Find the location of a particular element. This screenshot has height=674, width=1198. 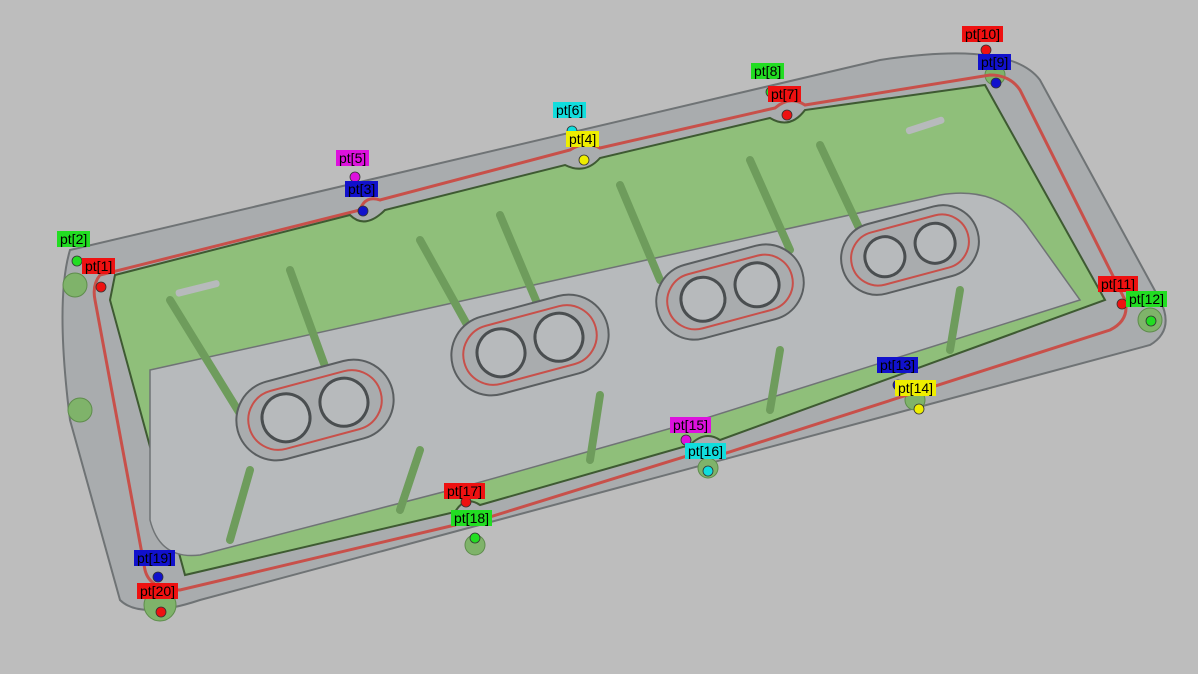

point-label-7: pt[7] is located at coordinates (785, 94).